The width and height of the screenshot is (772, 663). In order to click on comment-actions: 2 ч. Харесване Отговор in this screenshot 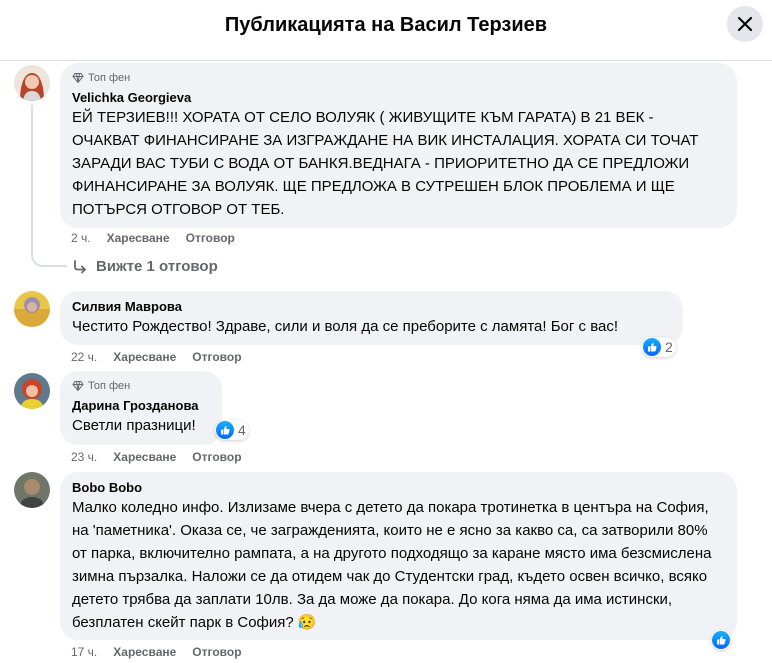, I will do `click(153, 238)`.